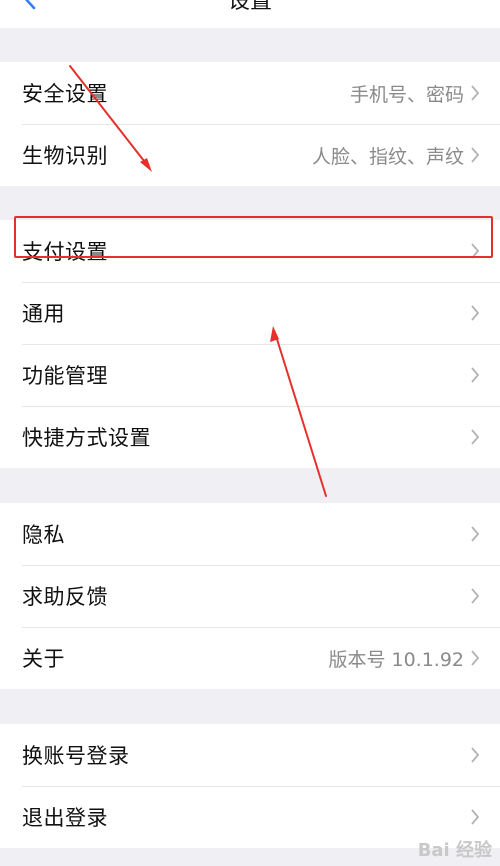  Describe the element at coordinates (406, 94) in the screenshot. I see `row-value: 手机号、密码` at that location.